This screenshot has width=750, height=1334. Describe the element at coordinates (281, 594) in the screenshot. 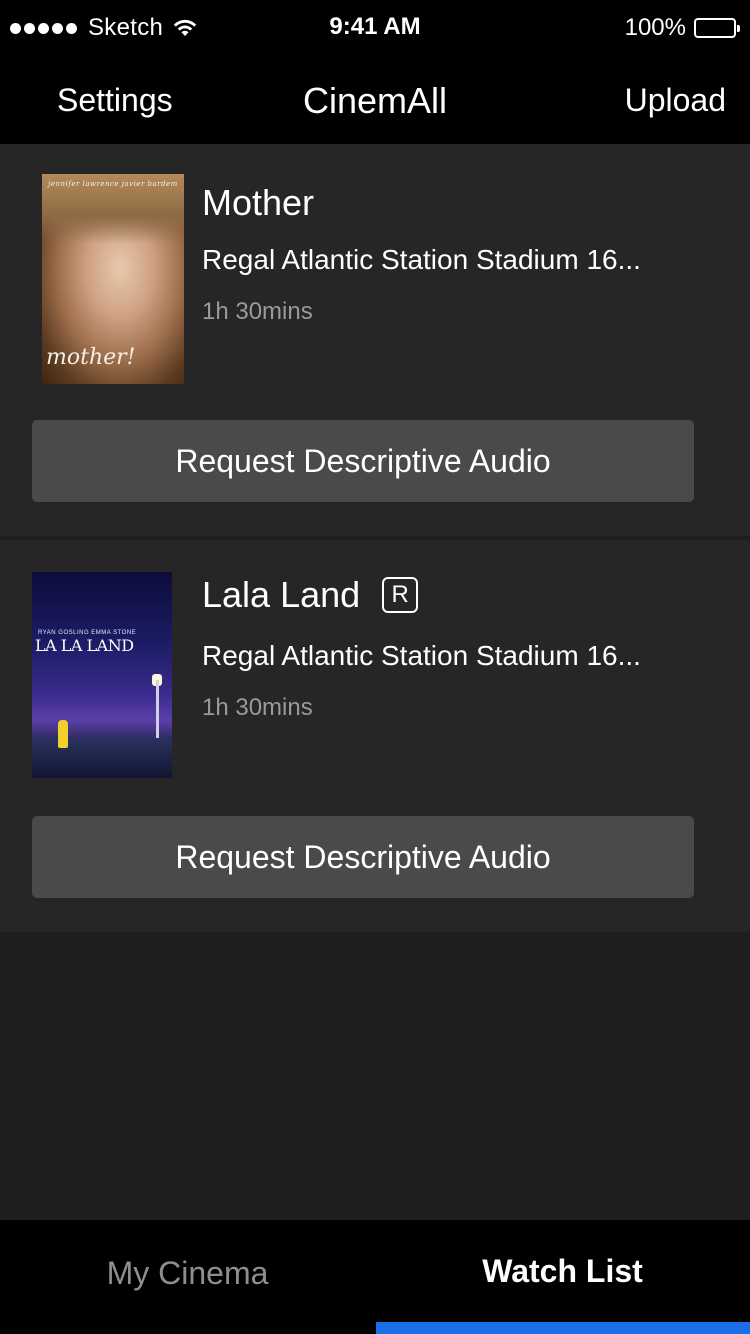

I see `movie-title-text: Lala Land` at that location.